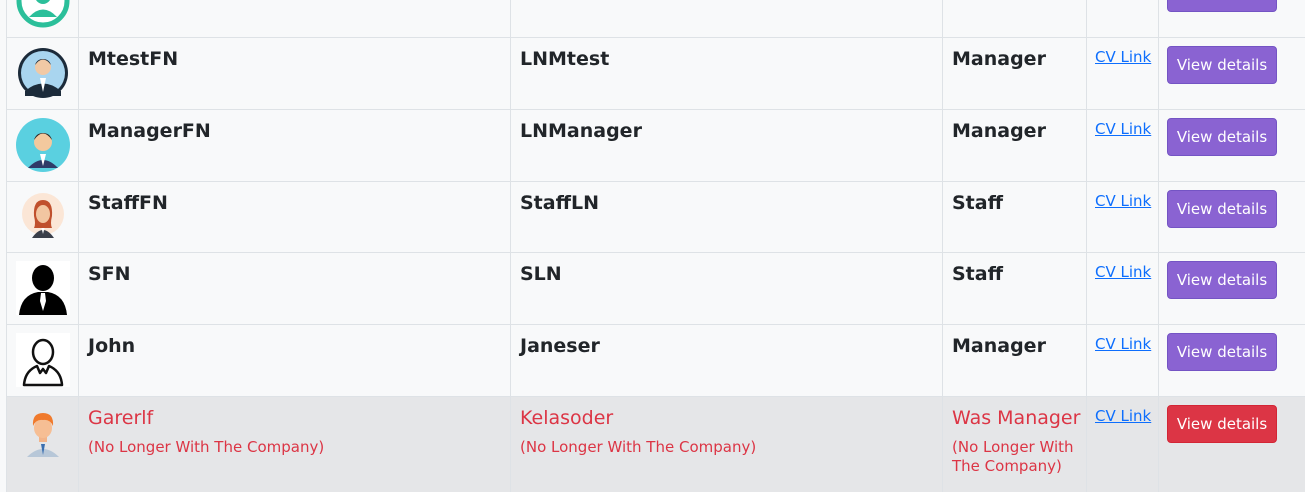 The height and width of the screenshot is (492, 1305). I want to click on last-name: Kelasoder, so click(567, 418).